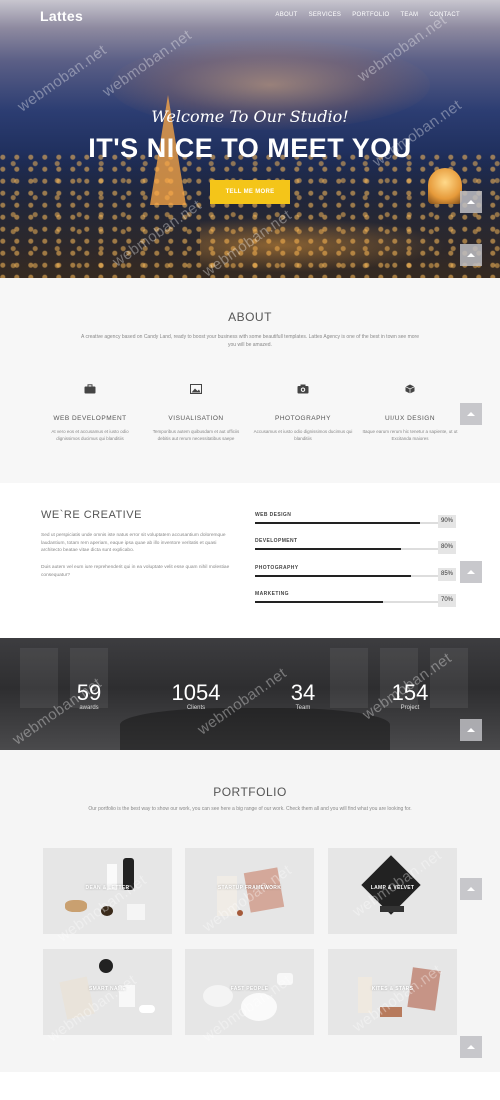 This screenshot has width=500, height=1100. Describe the element at coordinates (90, 389) in the screenshot. I see `briefcase-icon` at that location.